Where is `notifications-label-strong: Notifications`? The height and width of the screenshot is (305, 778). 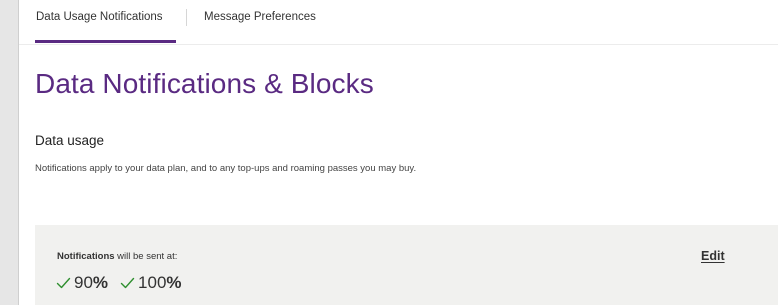 notifications-label-strong: Notifications is located at coordinates (86, 256).